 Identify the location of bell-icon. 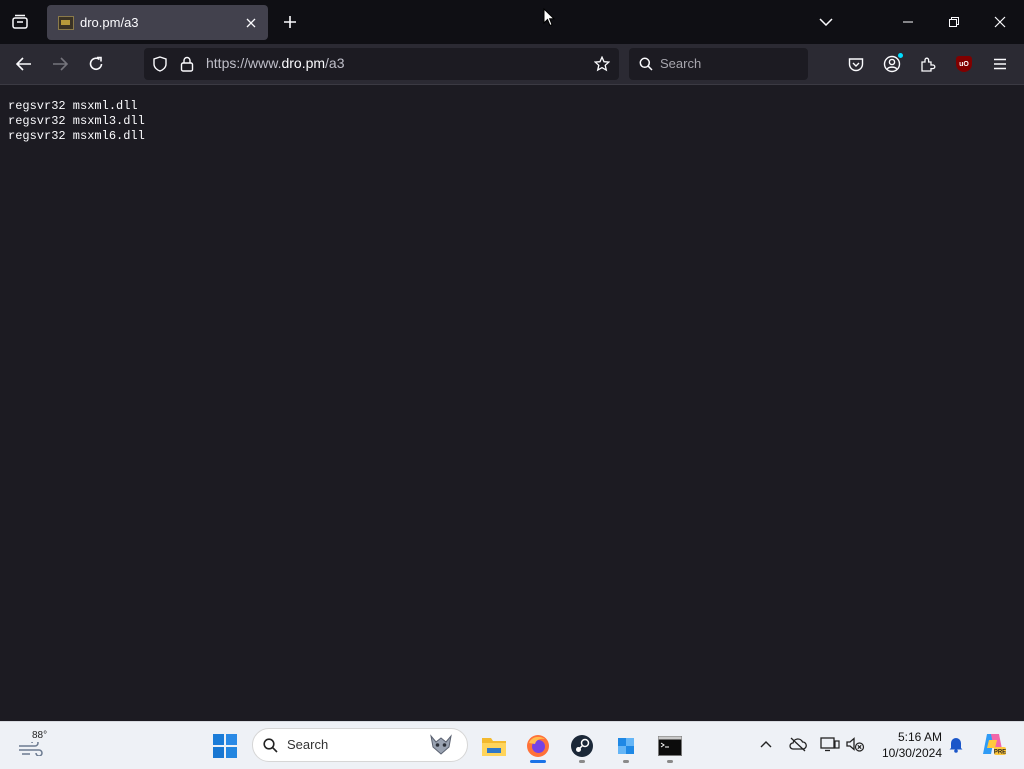
(956, 745).